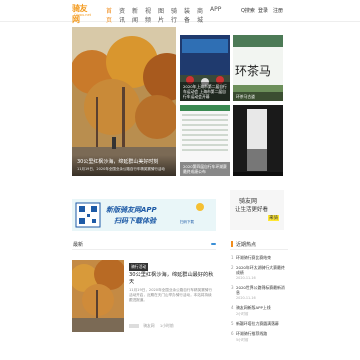  Describe the element at coordinates (174, 15) in the screenshot. I see `nav-item-riding: 骑行` at that location.